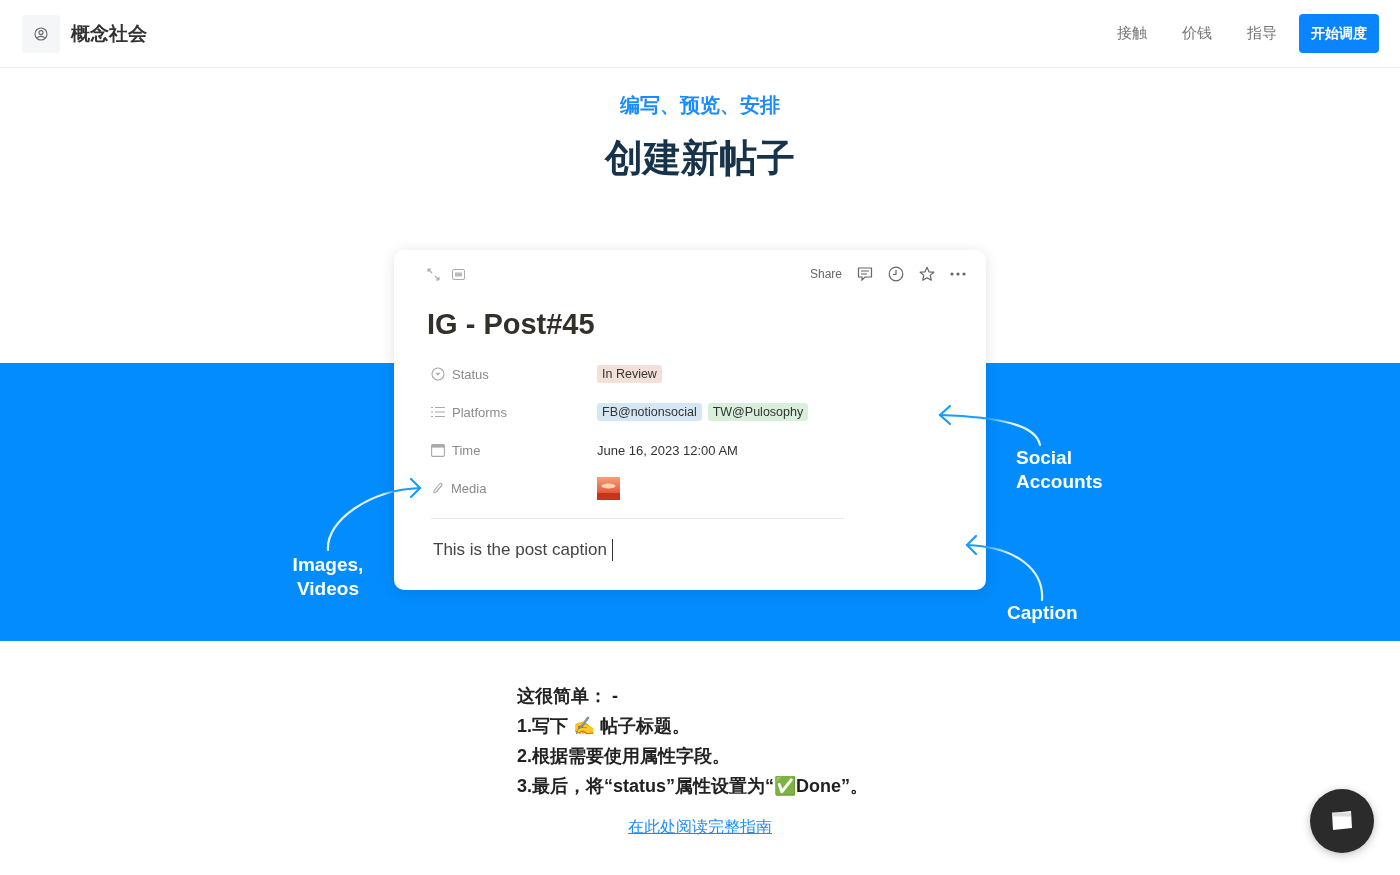  What do you see at coordinates (629, 374) in the screenshot?
I see `tag: In Review` at bounding box center [629, 374].